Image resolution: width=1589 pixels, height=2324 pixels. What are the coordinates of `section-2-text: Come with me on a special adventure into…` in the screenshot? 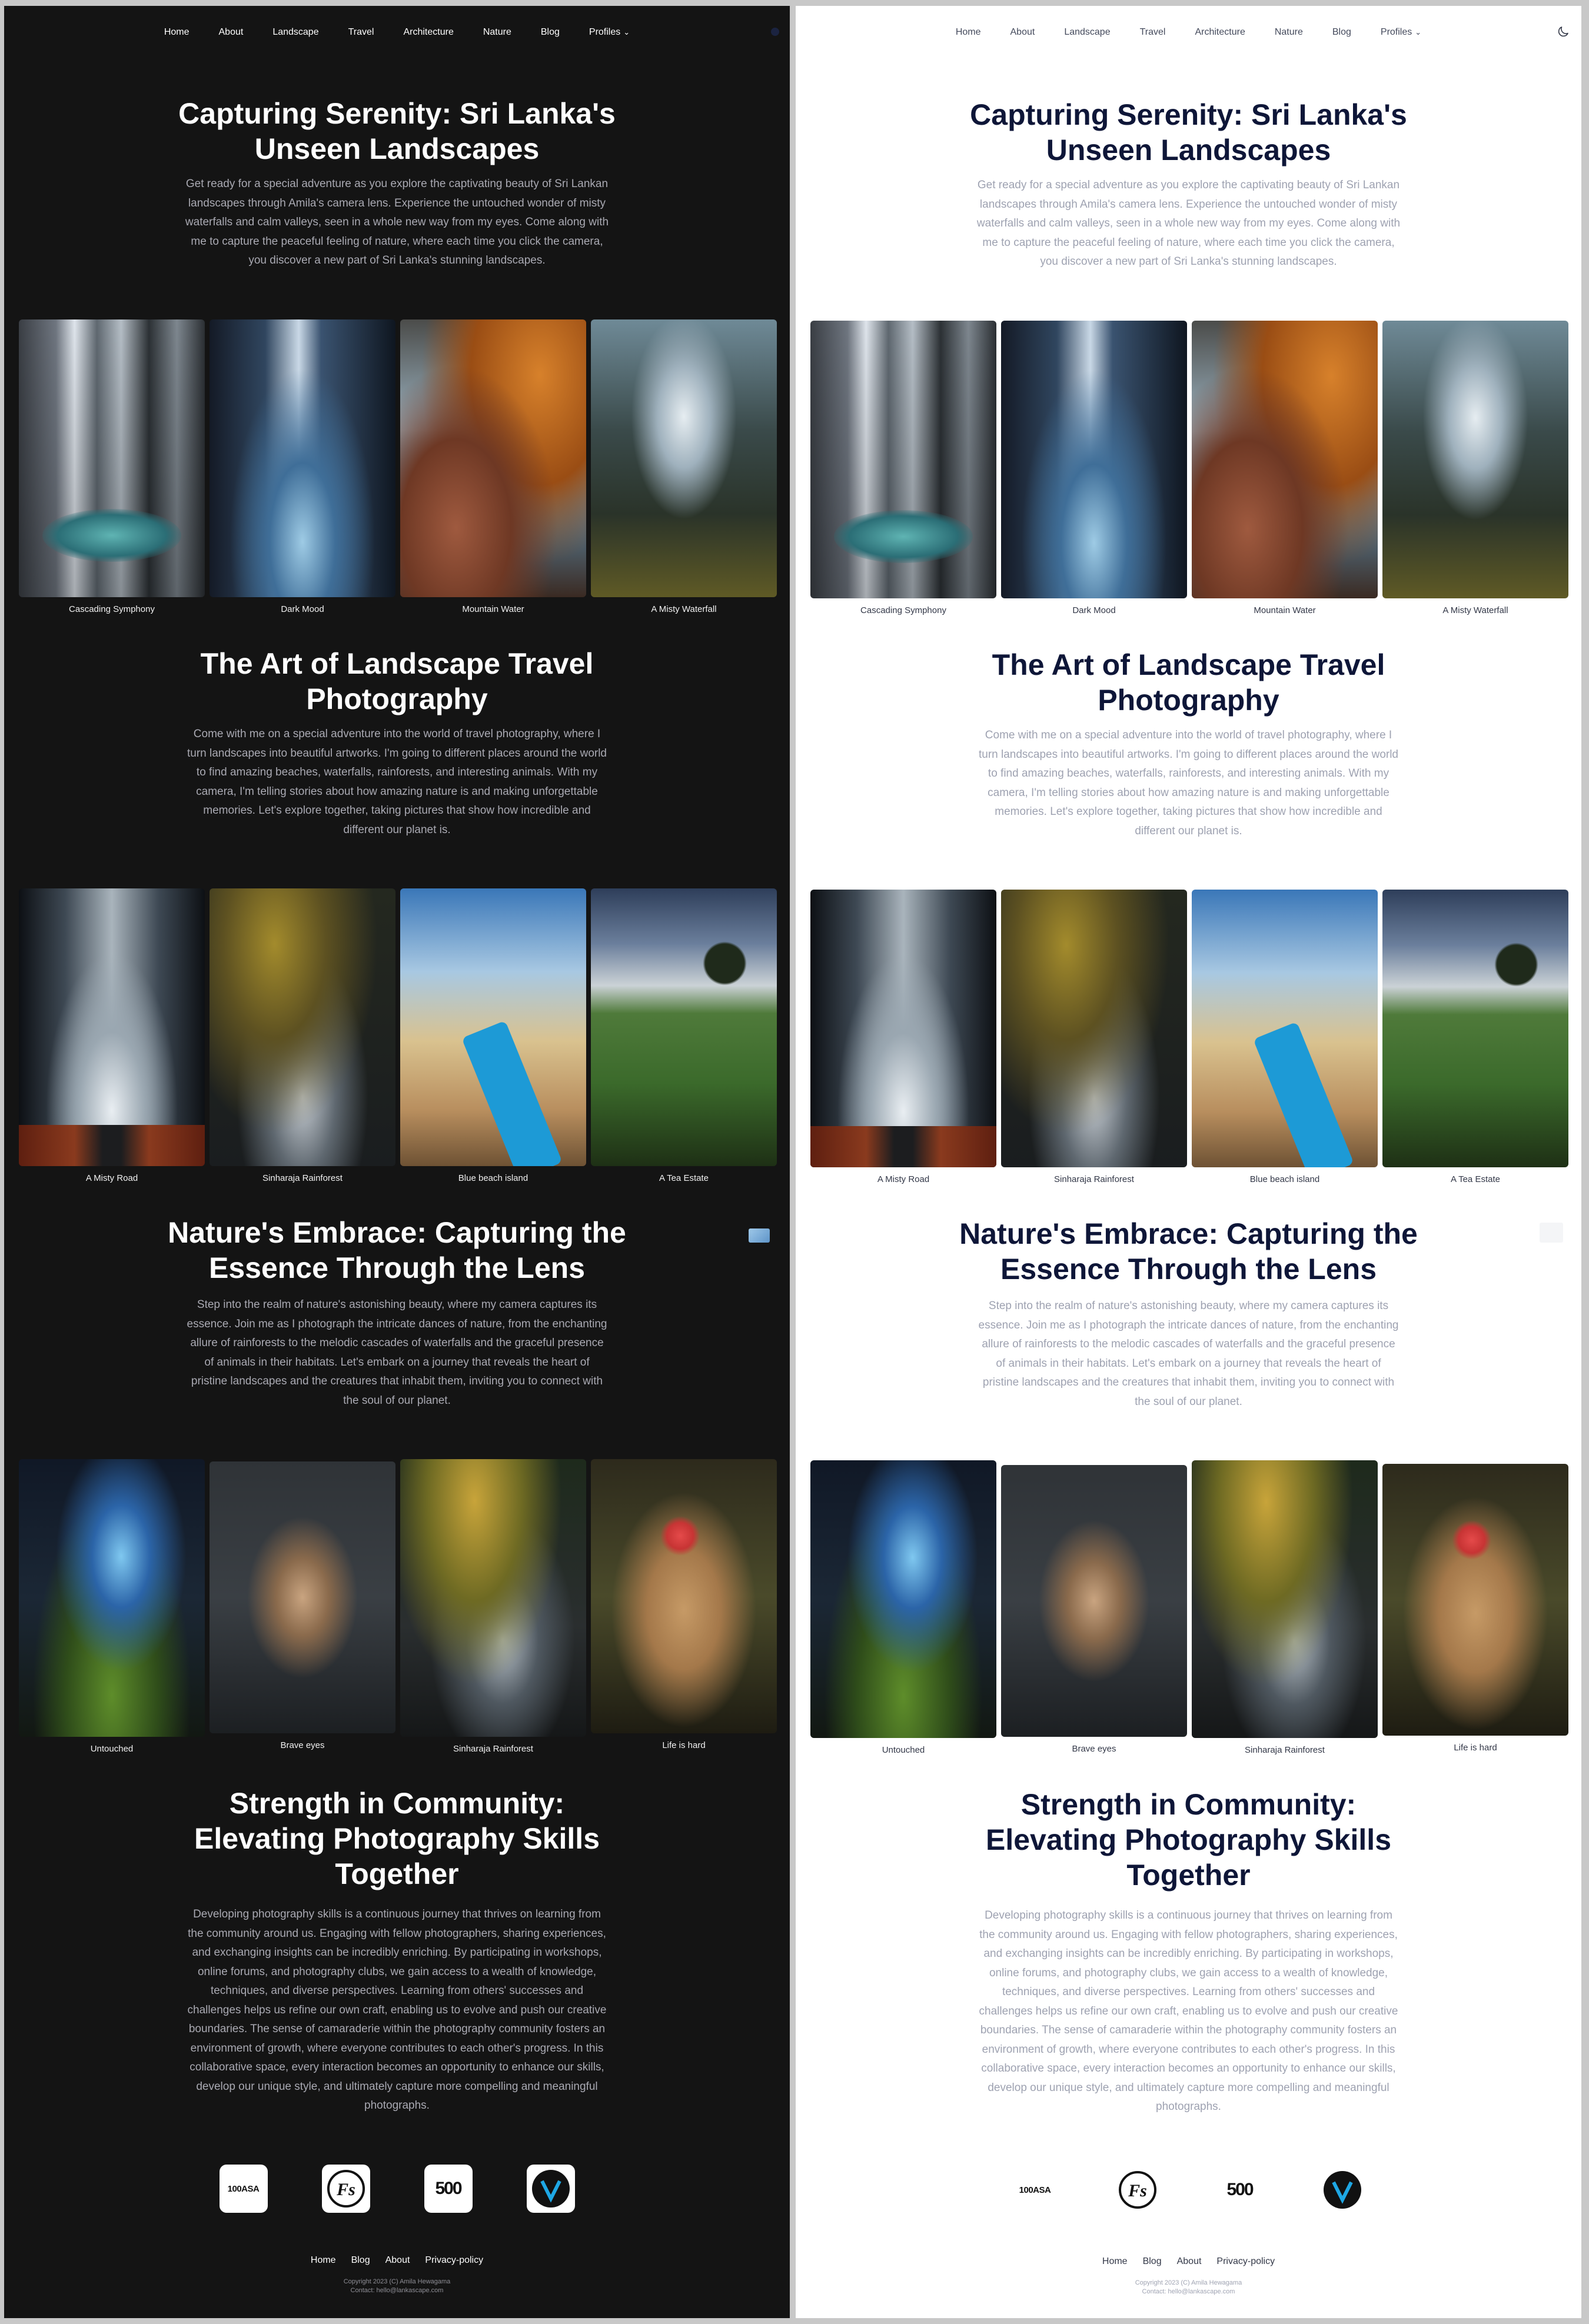 It's located at (1189, 783).